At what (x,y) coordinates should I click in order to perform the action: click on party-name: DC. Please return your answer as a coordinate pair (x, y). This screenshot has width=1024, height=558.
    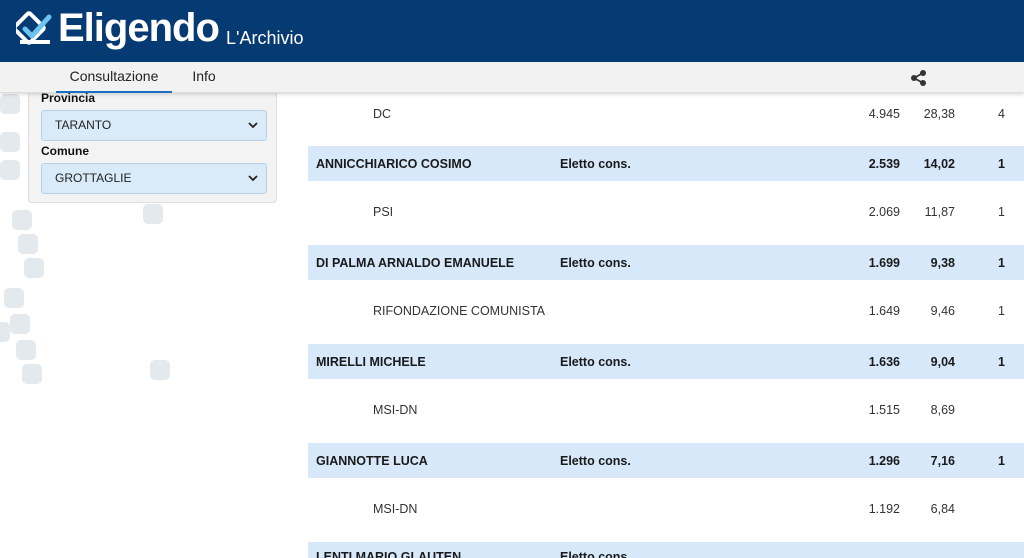
    Looking at the image, I should click on (382, 114).